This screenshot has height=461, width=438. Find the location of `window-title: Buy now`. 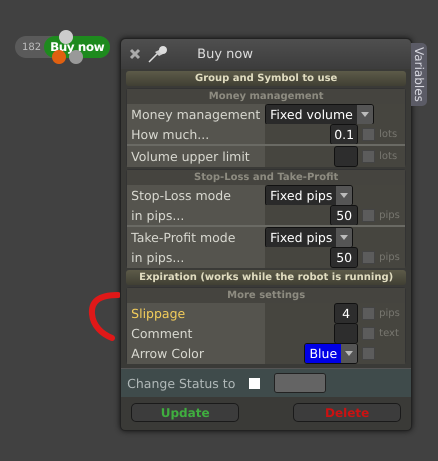

window-title: Buy now is located at coordinates (225, 54).